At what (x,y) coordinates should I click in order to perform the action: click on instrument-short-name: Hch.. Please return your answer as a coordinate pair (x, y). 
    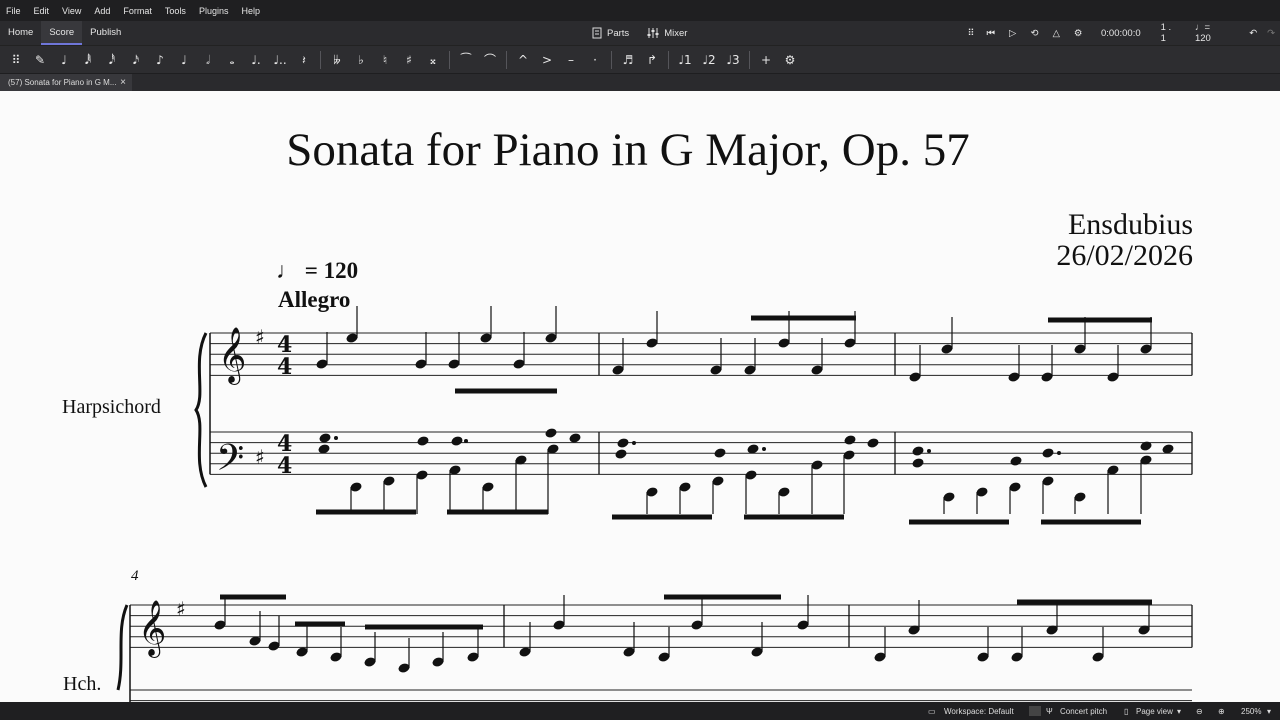
    Looking at the image, I should click on (82, 684).